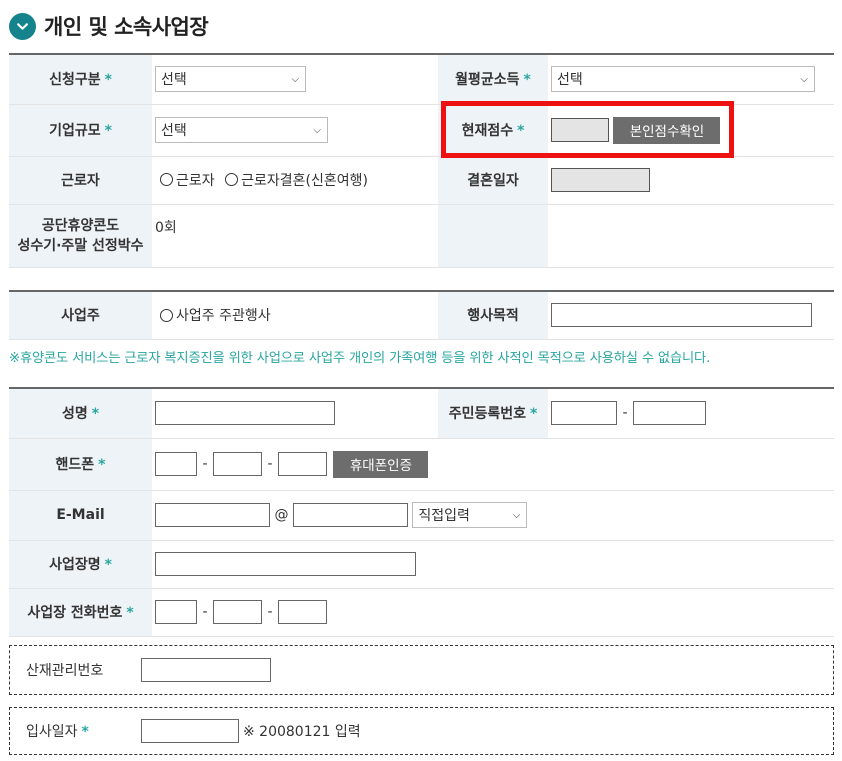 The width and height of the screenshot is (842, 761). What do you see at coordinates (80, 79) in the screenshot?
I see `apply-type-label: 신청구분 *` at bounding box center [80, 79].